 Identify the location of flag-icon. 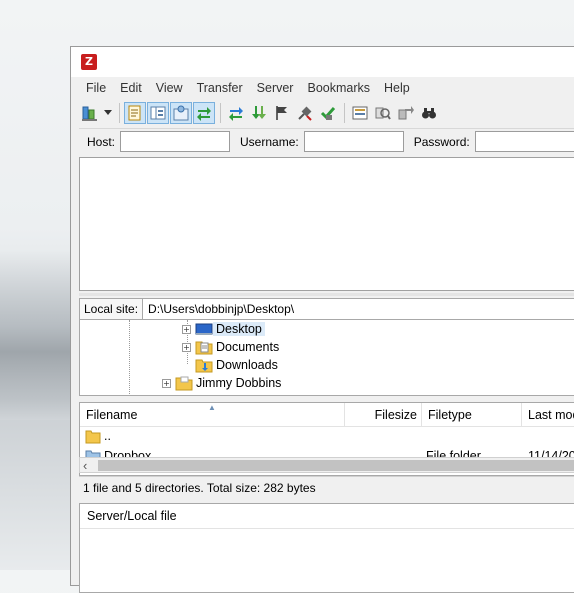
(281, 113).